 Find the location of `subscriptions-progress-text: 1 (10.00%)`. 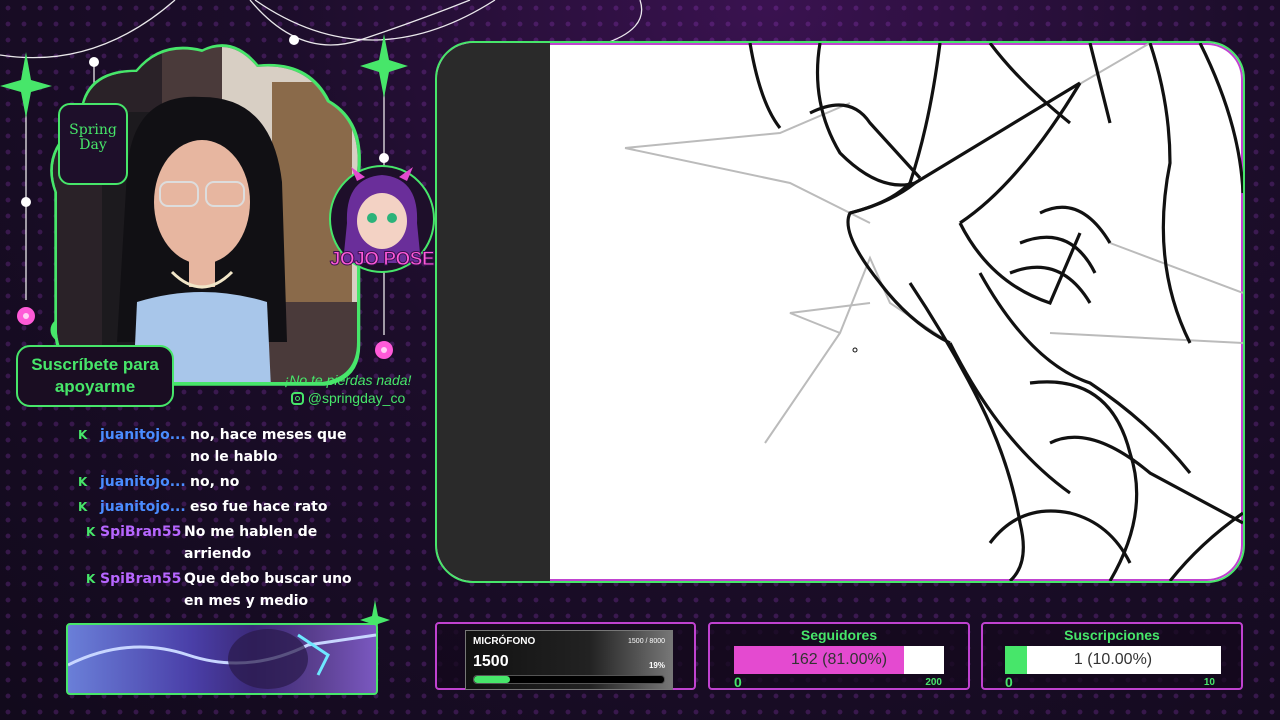

subscriptions-progress-text: 1 (10.00%) is located at coordinates (1113, 659).